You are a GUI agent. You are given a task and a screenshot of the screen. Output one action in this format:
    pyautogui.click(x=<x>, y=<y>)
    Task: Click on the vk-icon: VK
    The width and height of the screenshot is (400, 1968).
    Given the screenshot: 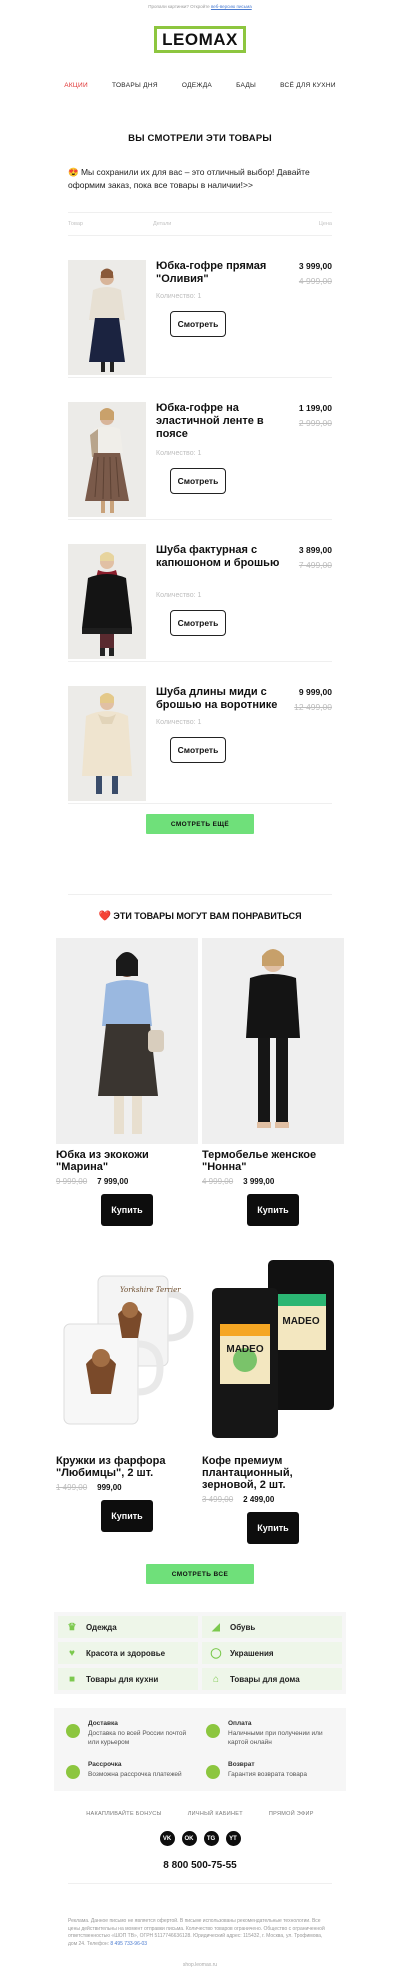 What is the action you would take?
    pyautogui.click(x=167, y=1838)
    